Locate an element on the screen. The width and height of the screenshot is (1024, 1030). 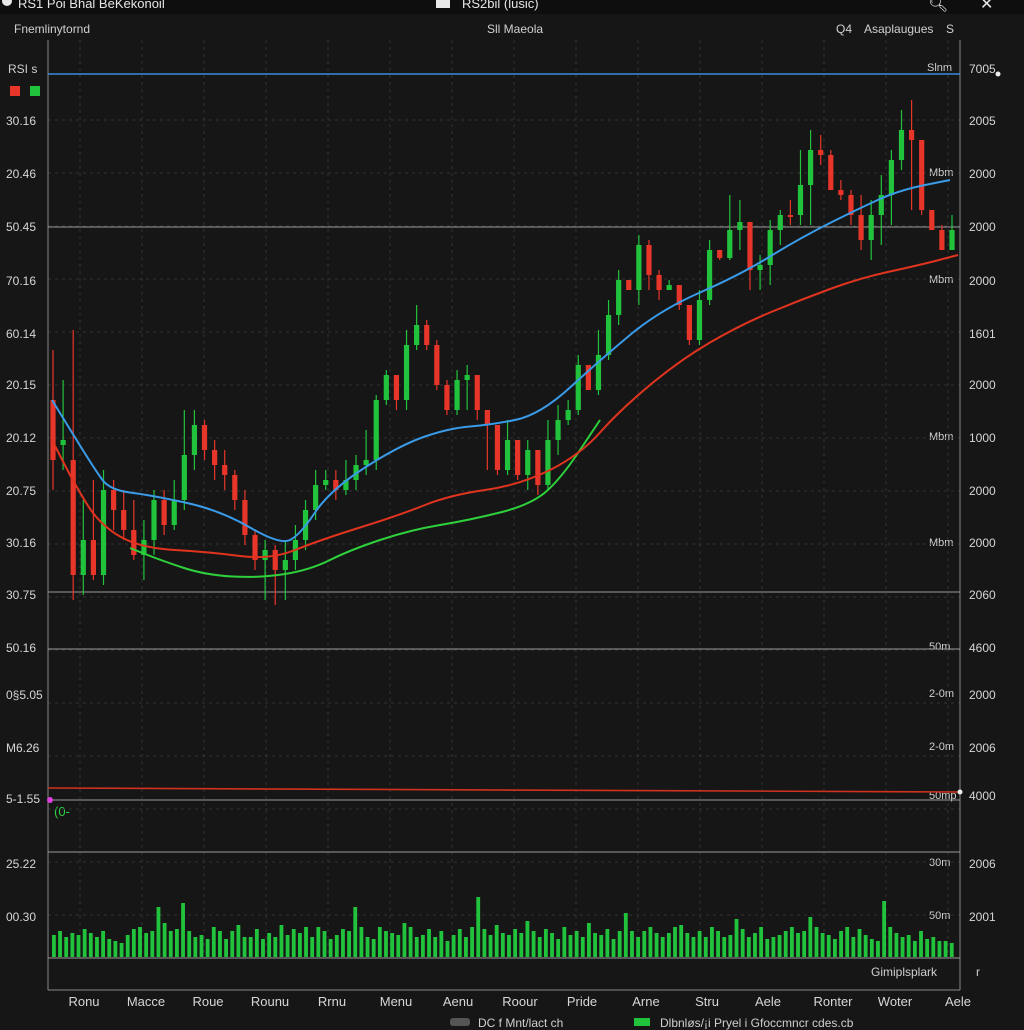
indicator-dot is located at coordinates (50, 800).